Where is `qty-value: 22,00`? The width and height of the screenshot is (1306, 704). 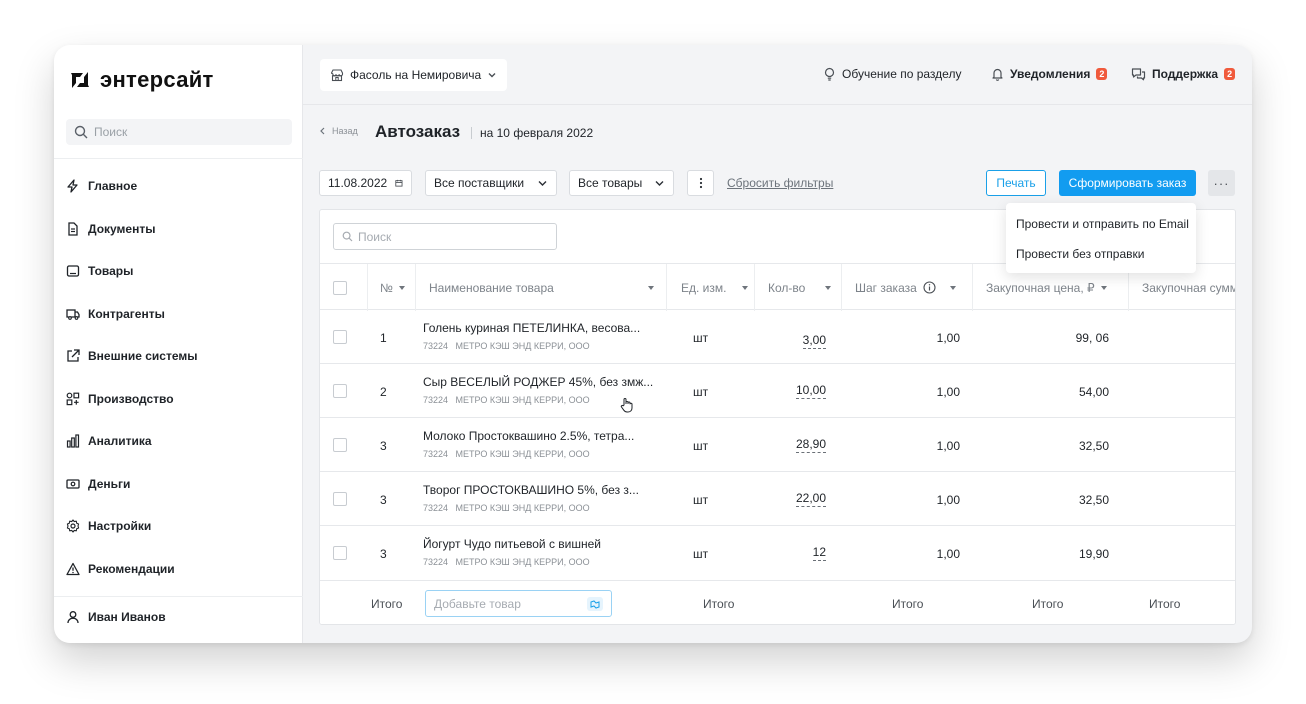 qty-value: 22,00 is located at coordinates (810, 499).